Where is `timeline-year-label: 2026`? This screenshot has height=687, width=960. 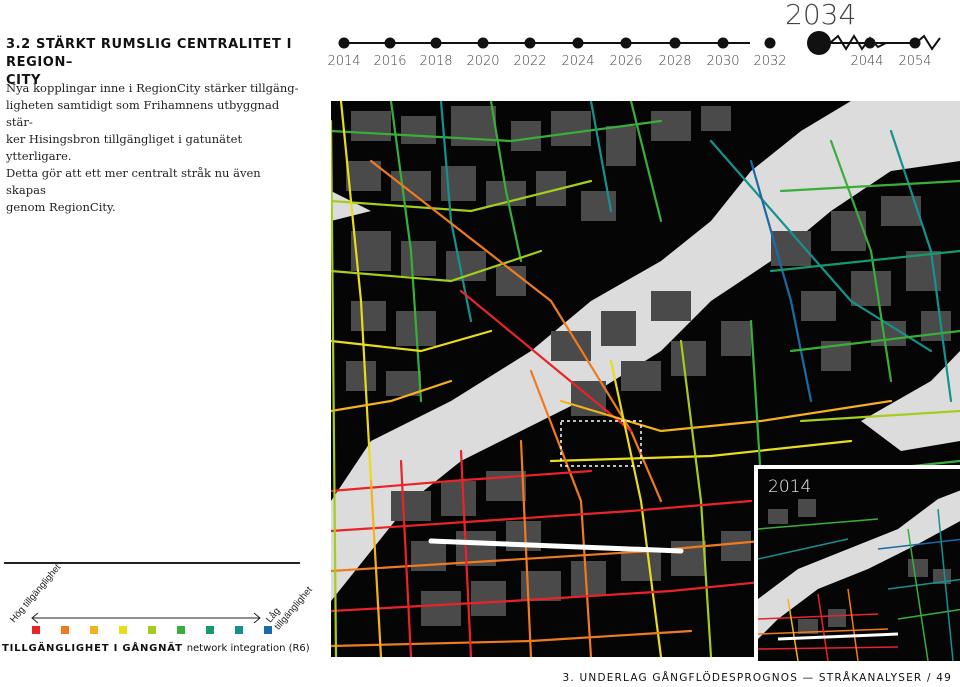 timeline-year-label: 2026 is located at coordinates (626, 61).